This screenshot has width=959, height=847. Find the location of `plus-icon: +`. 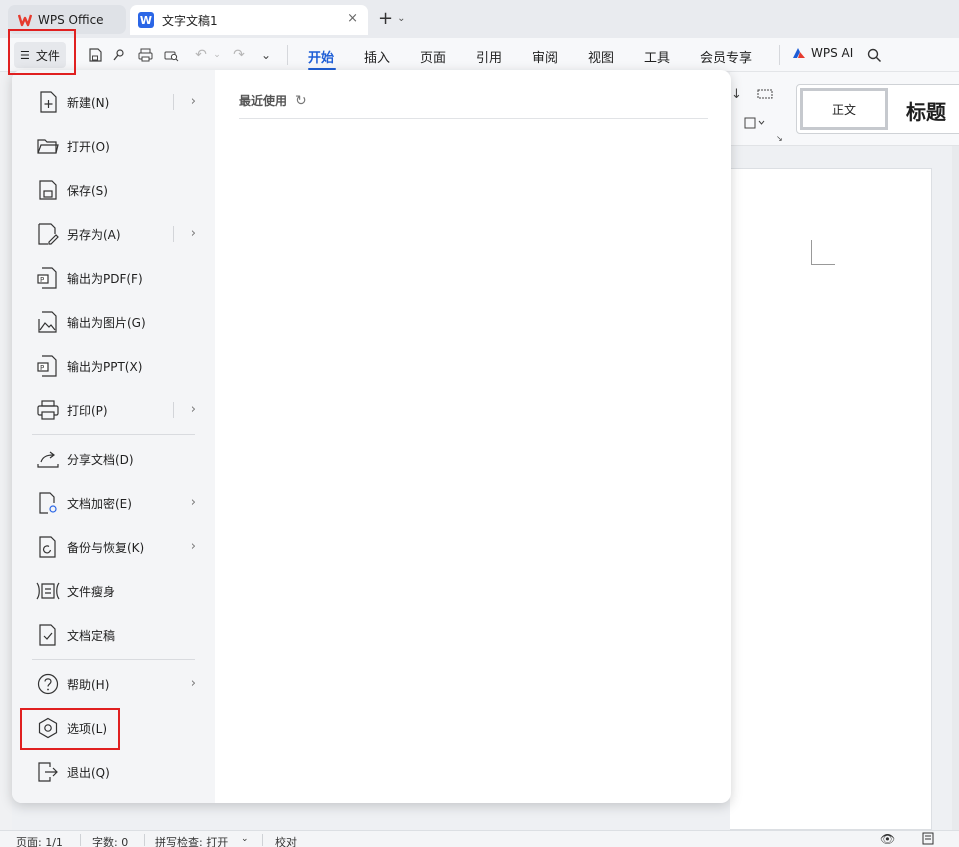

plus-icon: + is located at coordinates (386, 18).